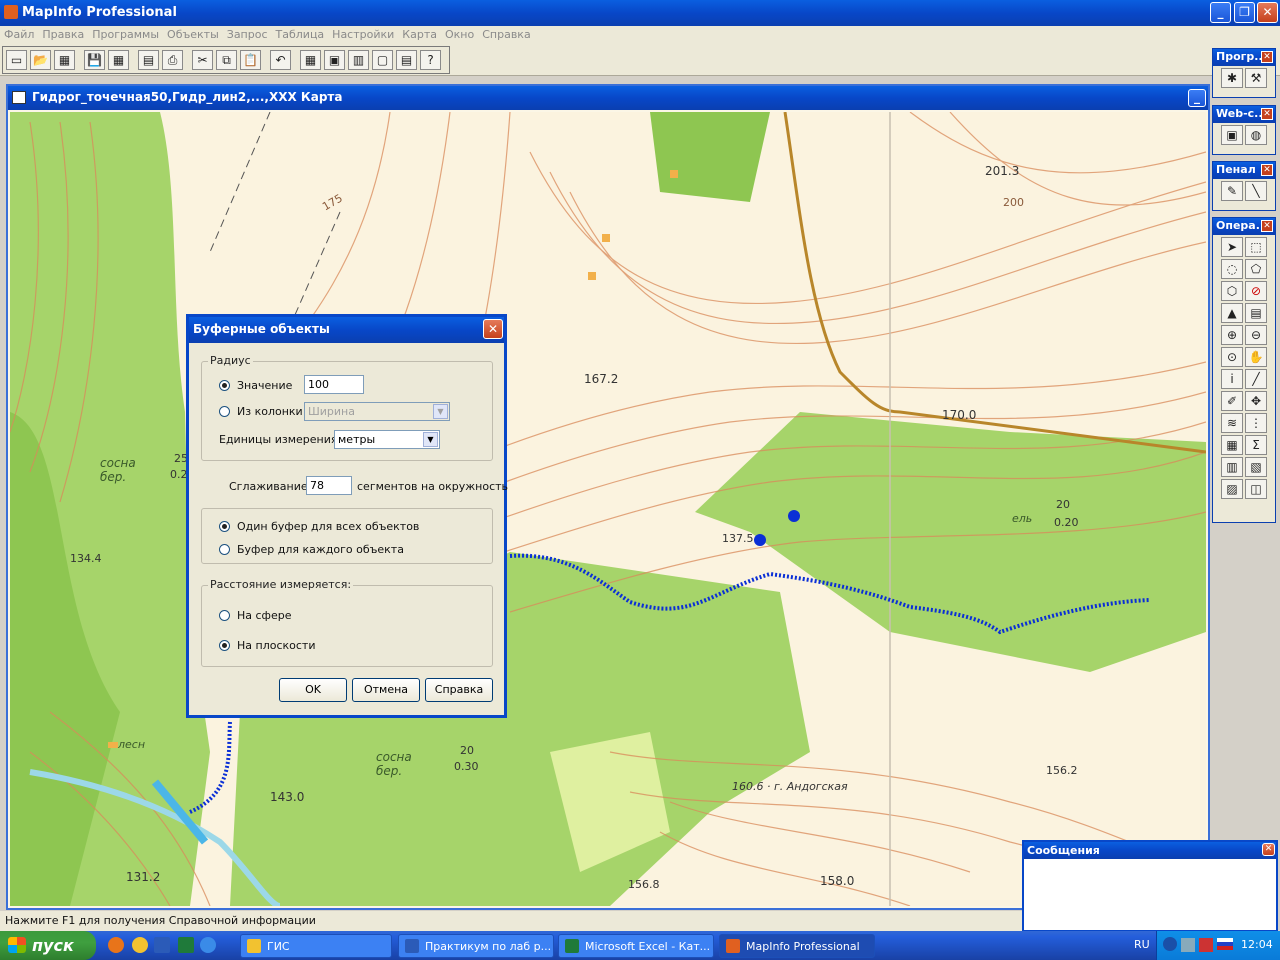  What do you see at coordinates (797, 946) in the screenshot?
I see `taskbar-mapinfo: MapInfo Professional` at bounding box center [797, 946].